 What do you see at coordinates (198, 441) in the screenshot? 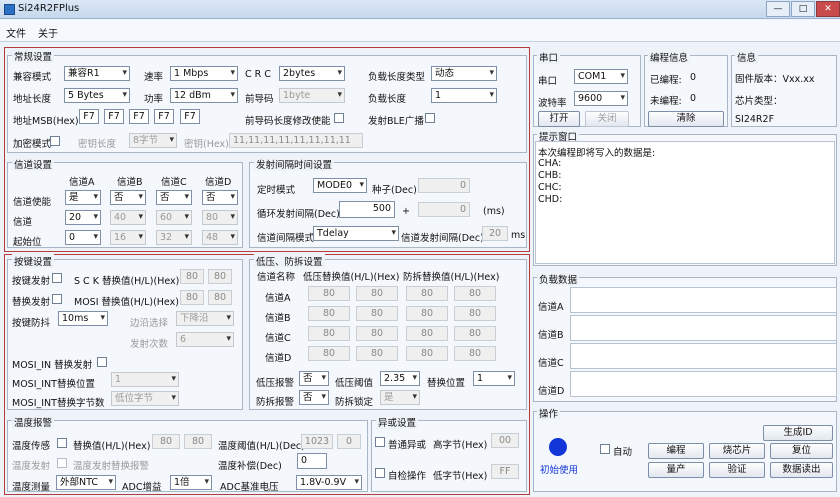
I see `temp-replace-low: 80` at bounding box center [198, 441].